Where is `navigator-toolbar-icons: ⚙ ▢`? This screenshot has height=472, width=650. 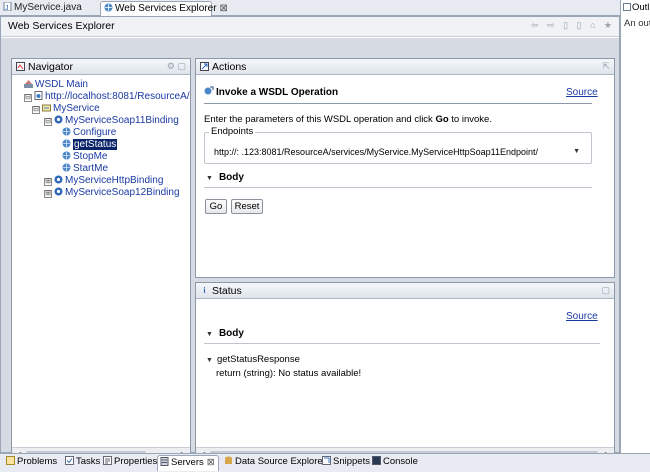
navigator-toolbar-icons: ⚙ ▢ is located at coordinates (176, 66).